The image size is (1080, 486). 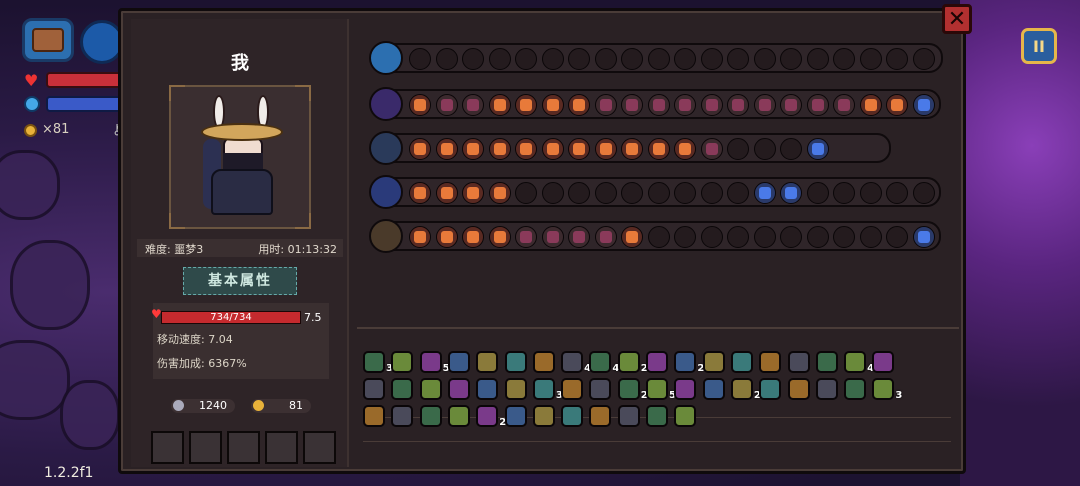 I want to click on close-button: ✕, so click(x=957, y=19).